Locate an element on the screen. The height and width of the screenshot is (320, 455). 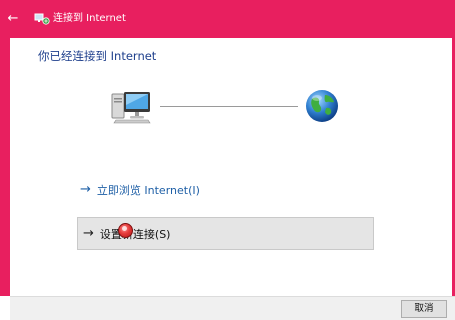
window-title: 连接到 Internet is located at coordinates (89, 18).